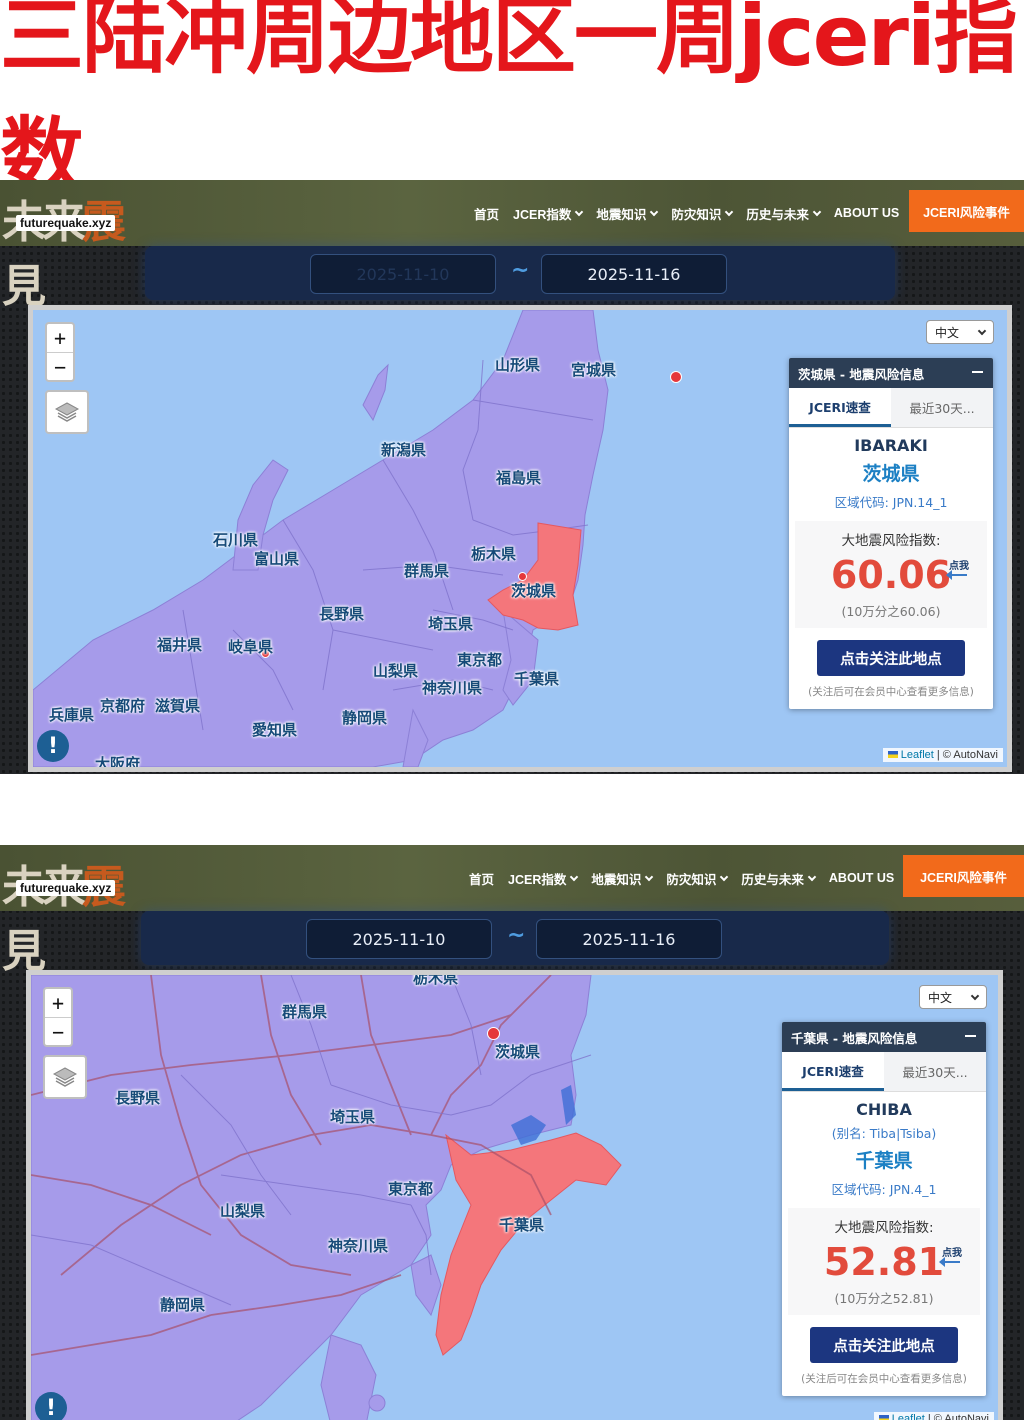 This screenshot has width=1024, height=1420. I want to click on pref-label: 新潟県, so click(403, 449).